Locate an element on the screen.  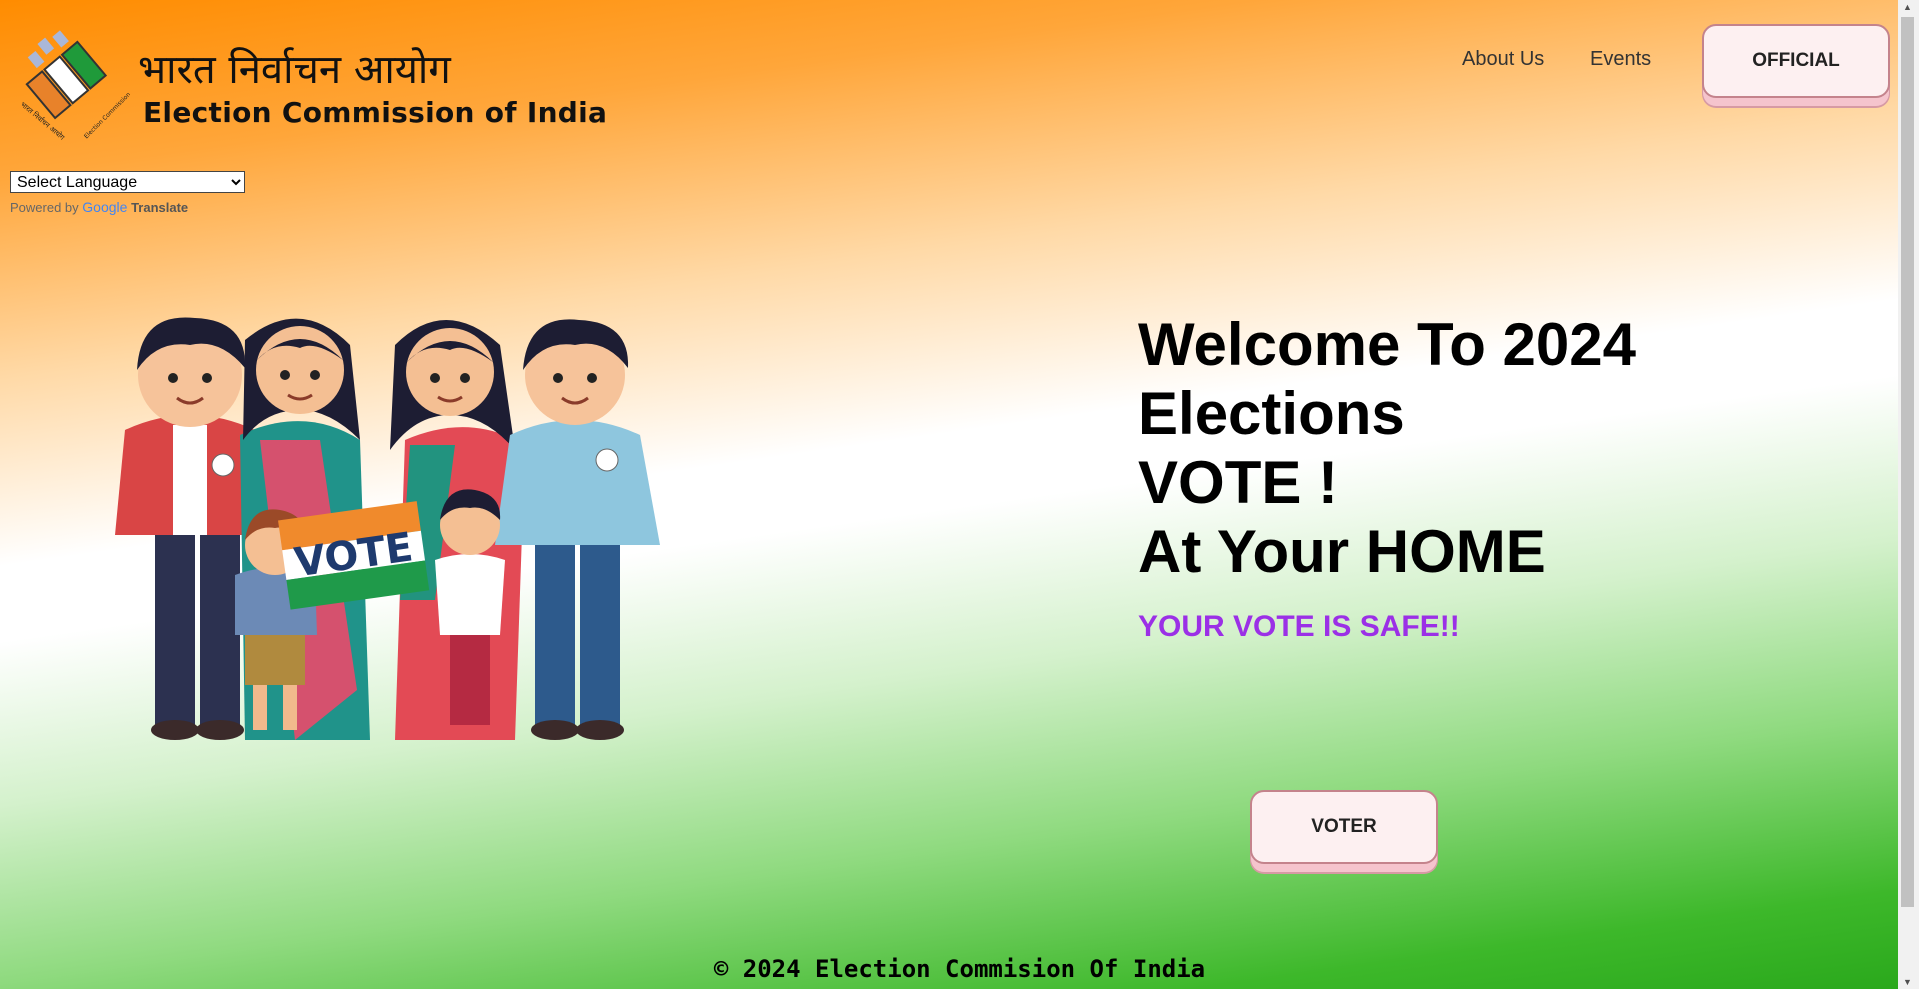
powered-by-text: Powered by is located at coordinates (44, 207).